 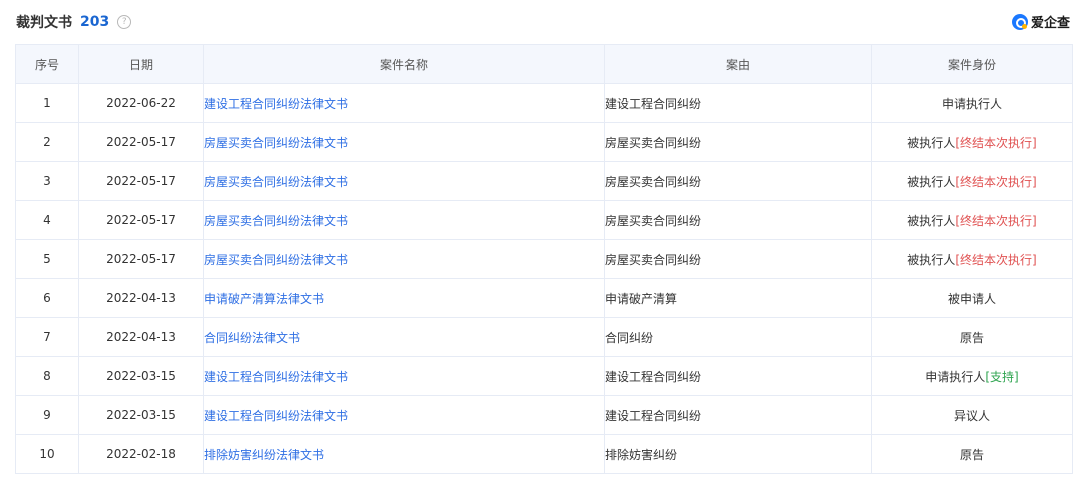 What do you see at coordinates (738, 337) in the screenshot?
I see `cell-cause: 合同纠纷` at bounding box center [738, 337].